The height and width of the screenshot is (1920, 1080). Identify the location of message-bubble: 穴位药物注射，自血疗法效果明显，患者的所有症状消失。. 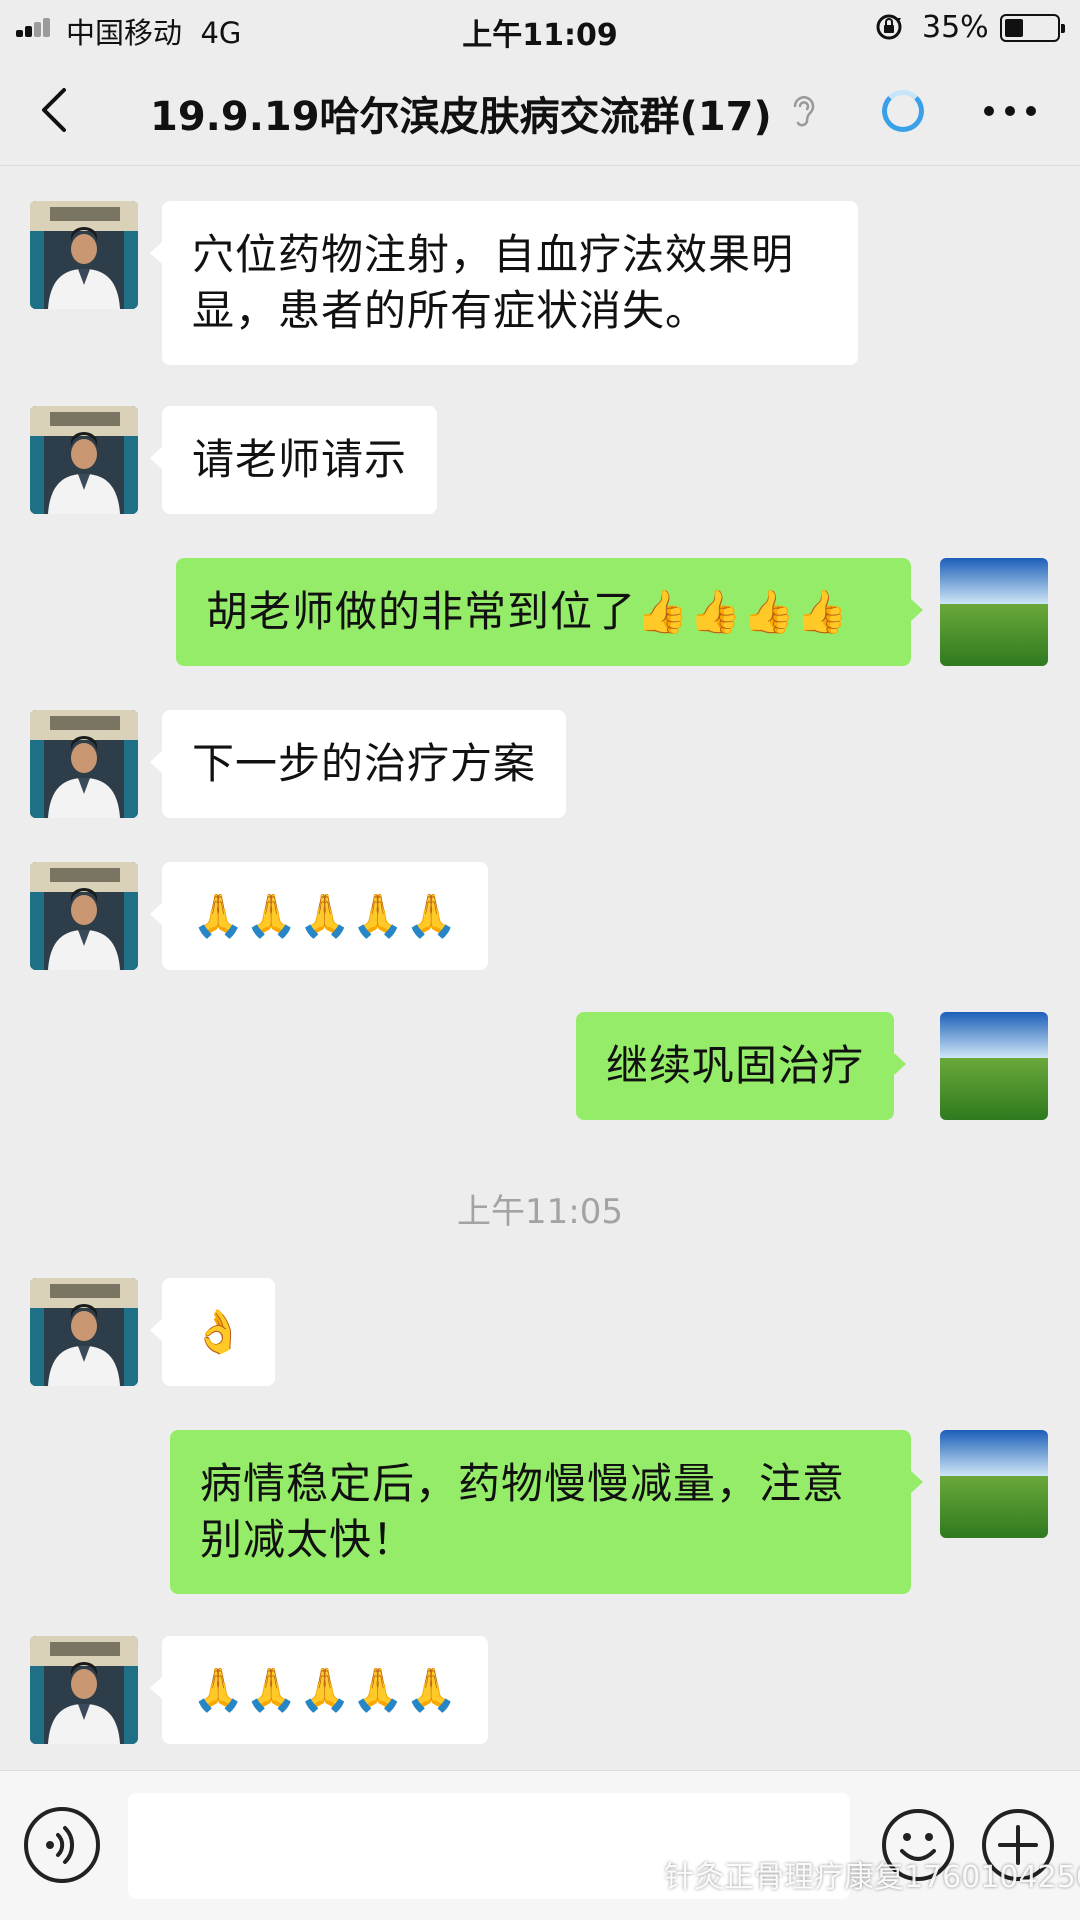
(504, 283).